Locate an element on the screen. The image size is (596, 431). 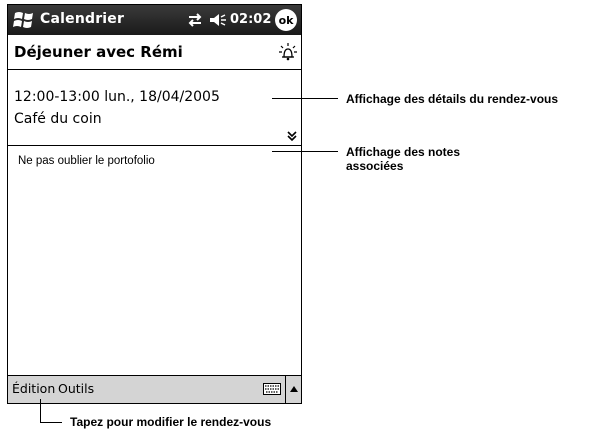
ok-button: ok is located at coordinates (286, 20).